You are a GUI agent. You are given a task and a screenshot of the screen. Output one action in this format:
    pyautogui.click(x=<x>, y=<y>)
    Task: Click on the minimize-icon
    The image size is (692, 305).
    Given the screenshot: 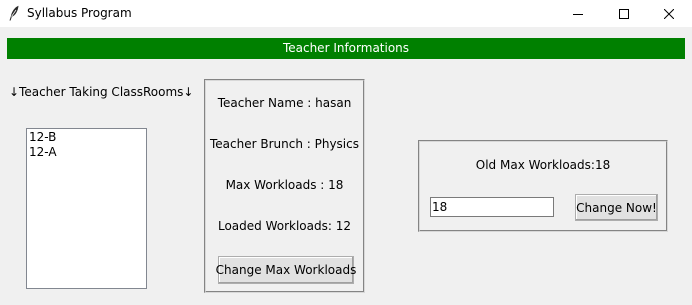 What is the action you would take?
    pyautogui.click(x=578, y=14)
    